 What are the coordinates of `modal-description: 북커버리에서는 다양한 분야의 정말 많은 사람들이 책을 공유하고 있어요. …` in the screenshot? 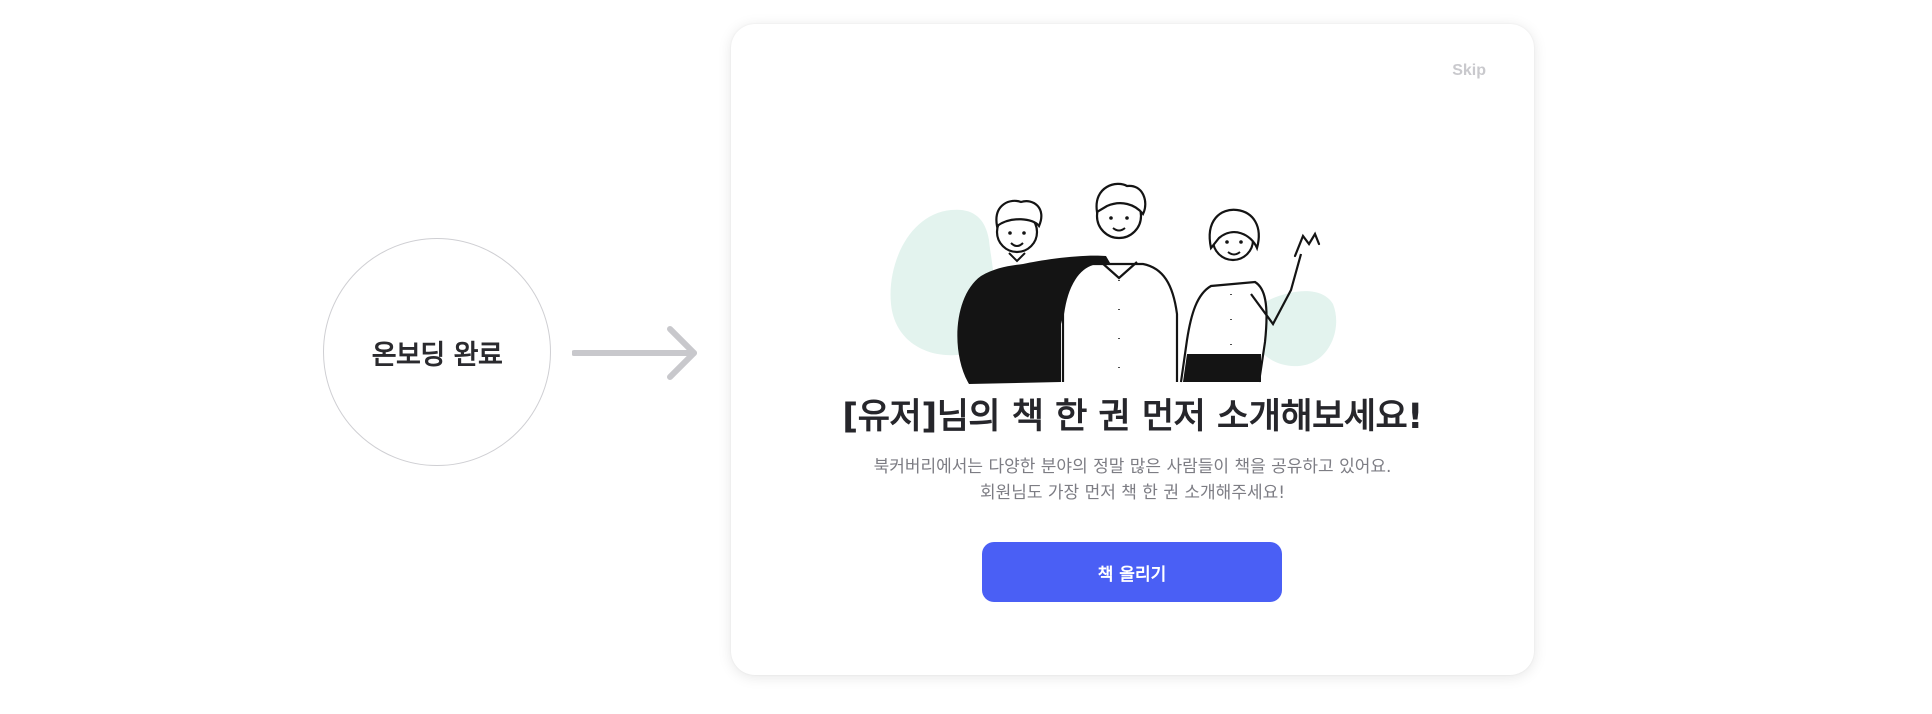 It's located at (1132, 480).